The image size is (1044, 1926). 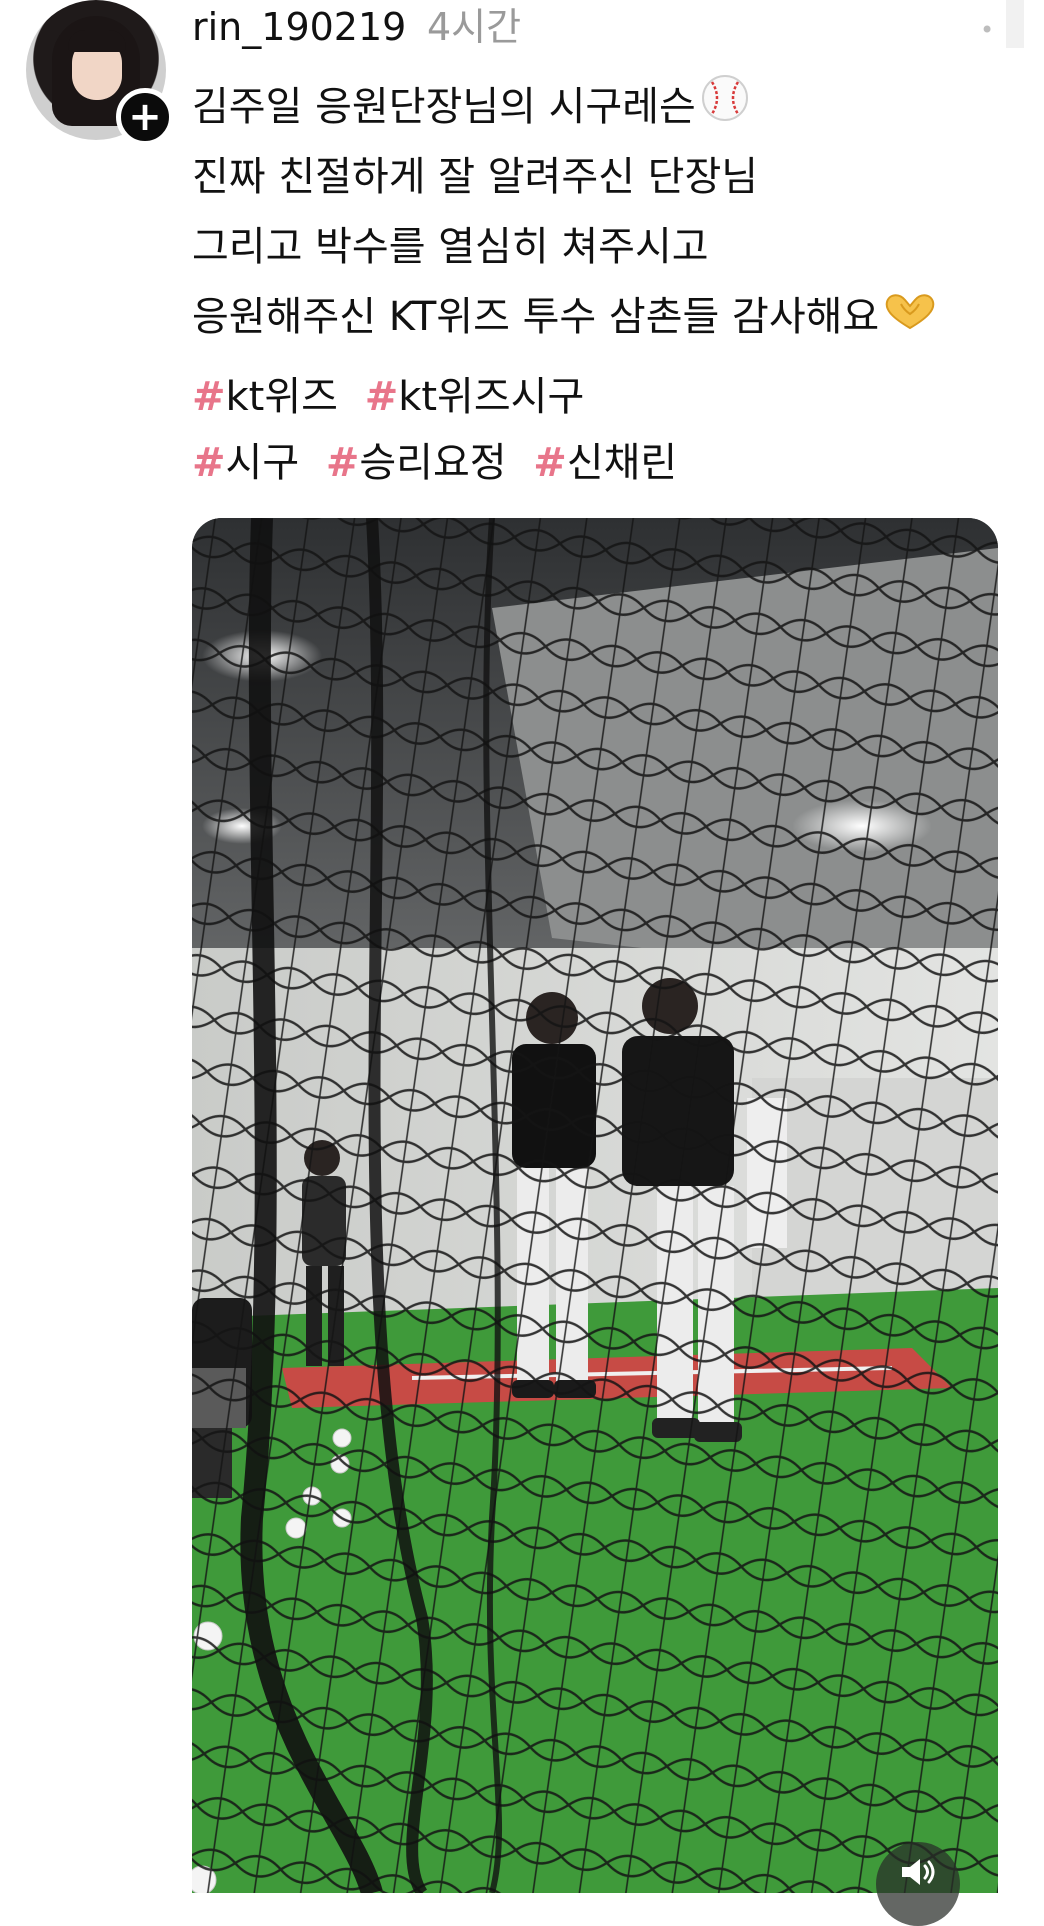 I want to click on hashtag-text: kt위즈시구, so click(x=491, y=397).